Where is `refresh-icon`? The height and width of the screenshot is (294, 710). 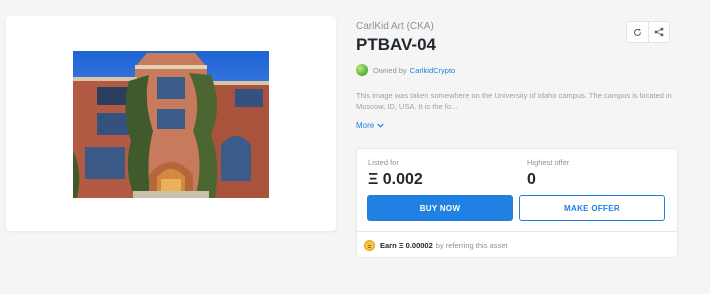
refresh-icon is located at coordinates (637, 31).